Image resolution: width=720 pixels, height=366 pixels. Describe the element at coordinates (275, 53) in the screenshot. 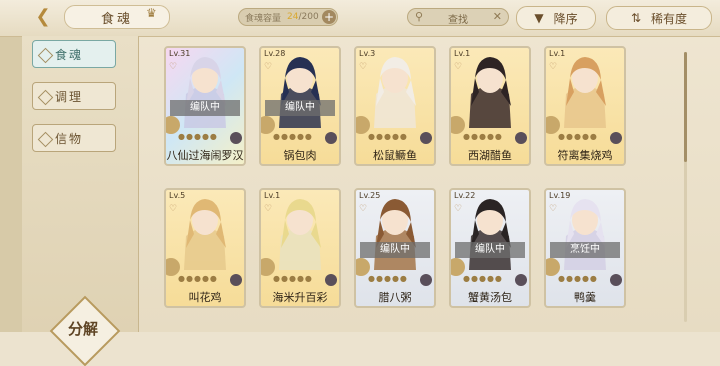

I see `level-label: Lv.28` at that location.